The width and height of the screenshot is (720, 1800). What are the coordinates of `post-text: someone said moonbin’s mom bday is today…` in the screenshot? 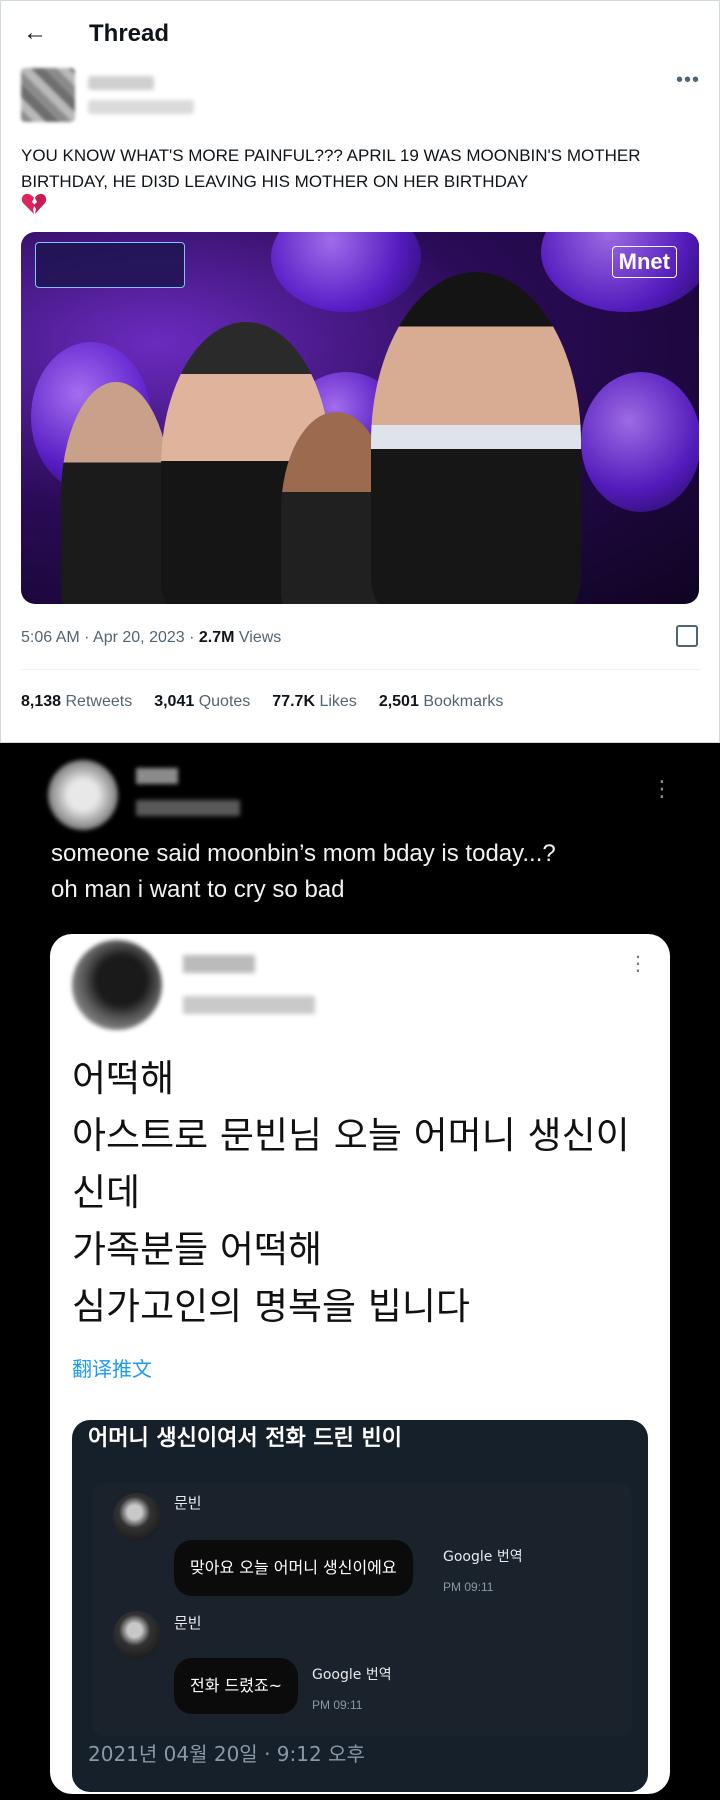 It's located at (371, 872).